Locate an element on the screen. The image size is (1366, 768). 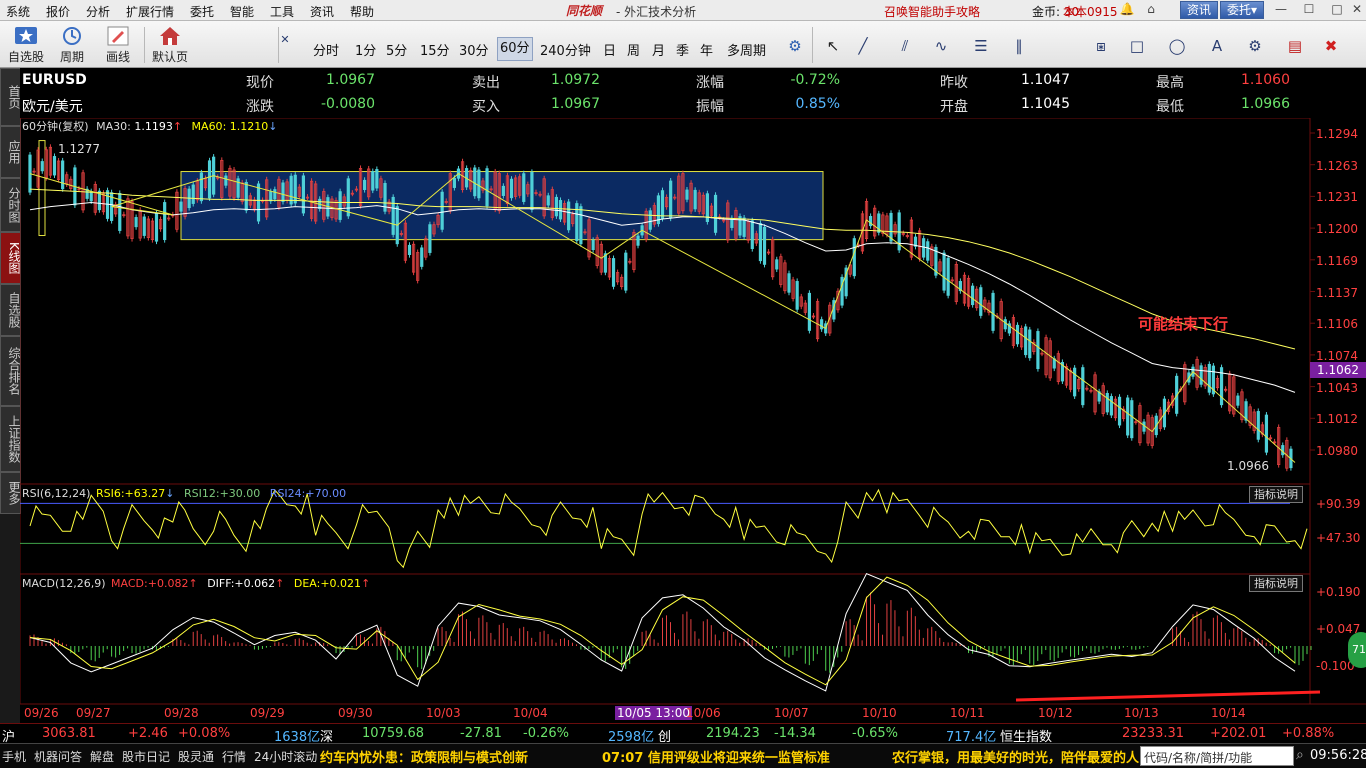
status-tab-2: 机器问答 is located at coordinates (58, 756).